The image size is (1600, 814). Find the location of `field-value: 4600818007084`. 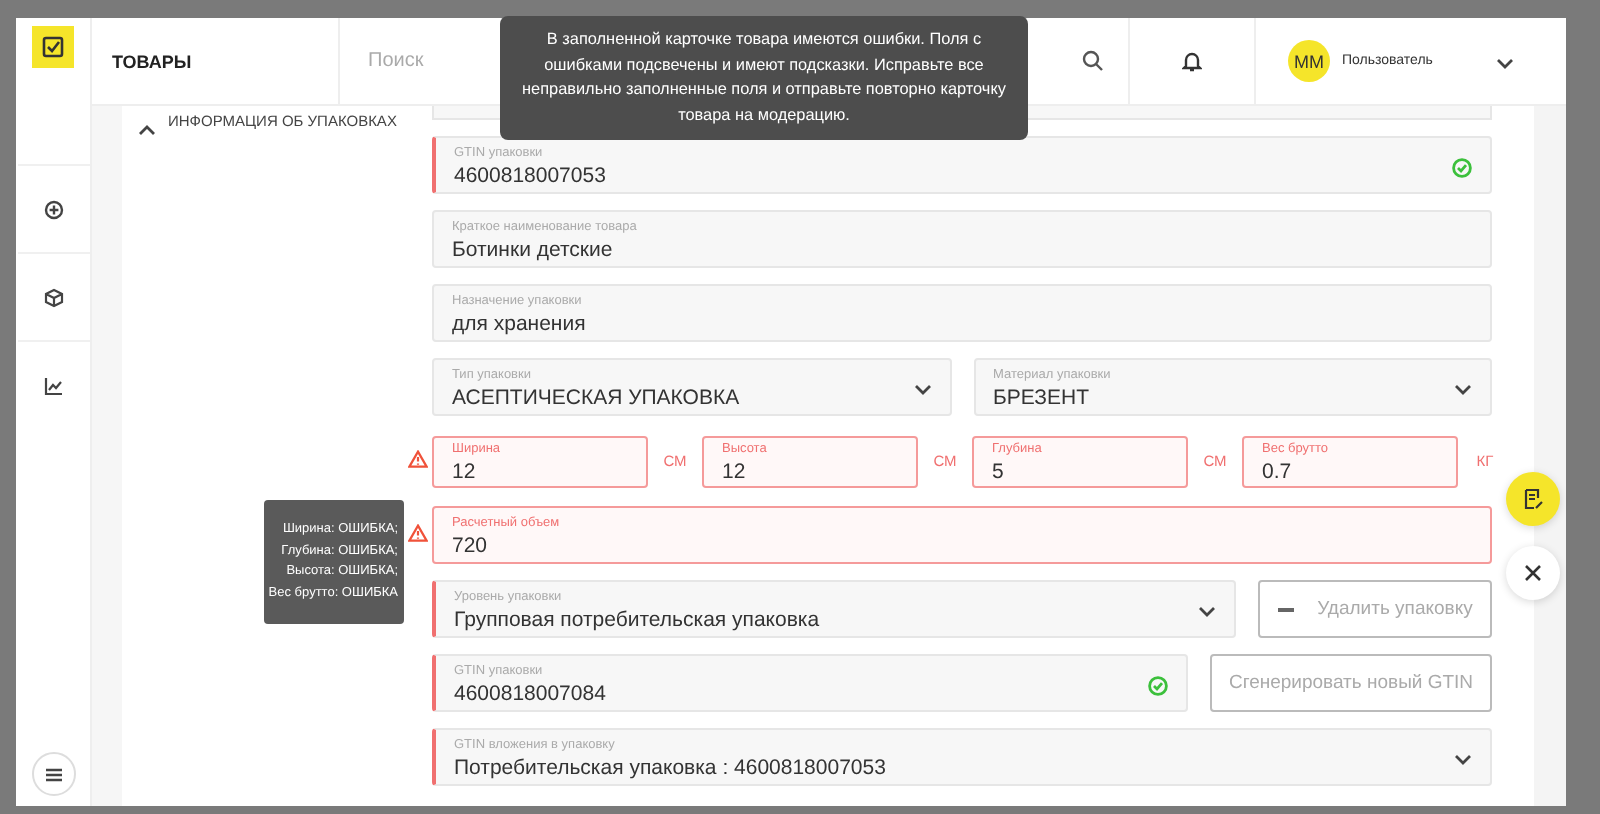

field-value: 4600818007084 is located at coordinates (531, 693).